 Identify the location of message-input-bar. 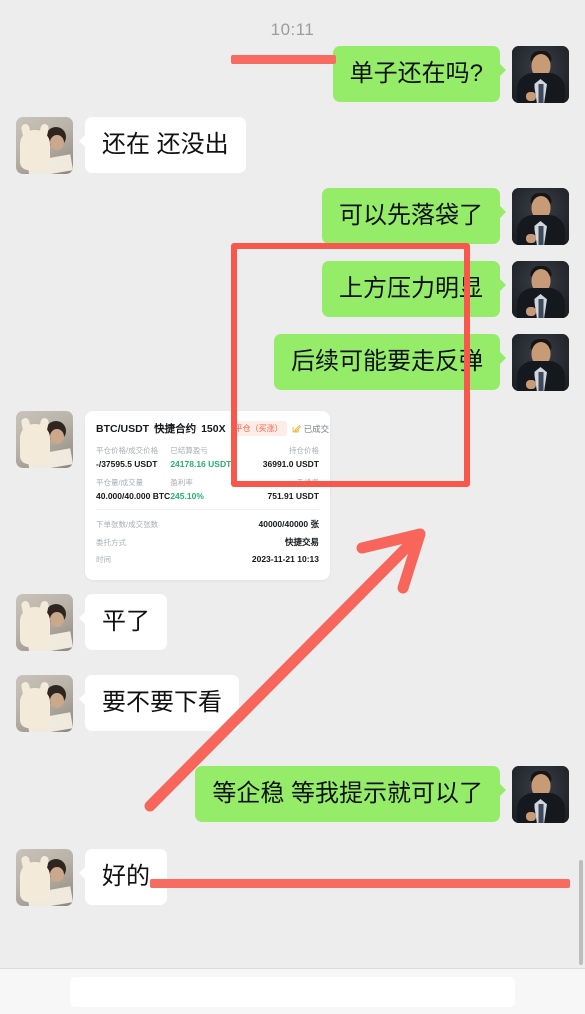
(292, 991).